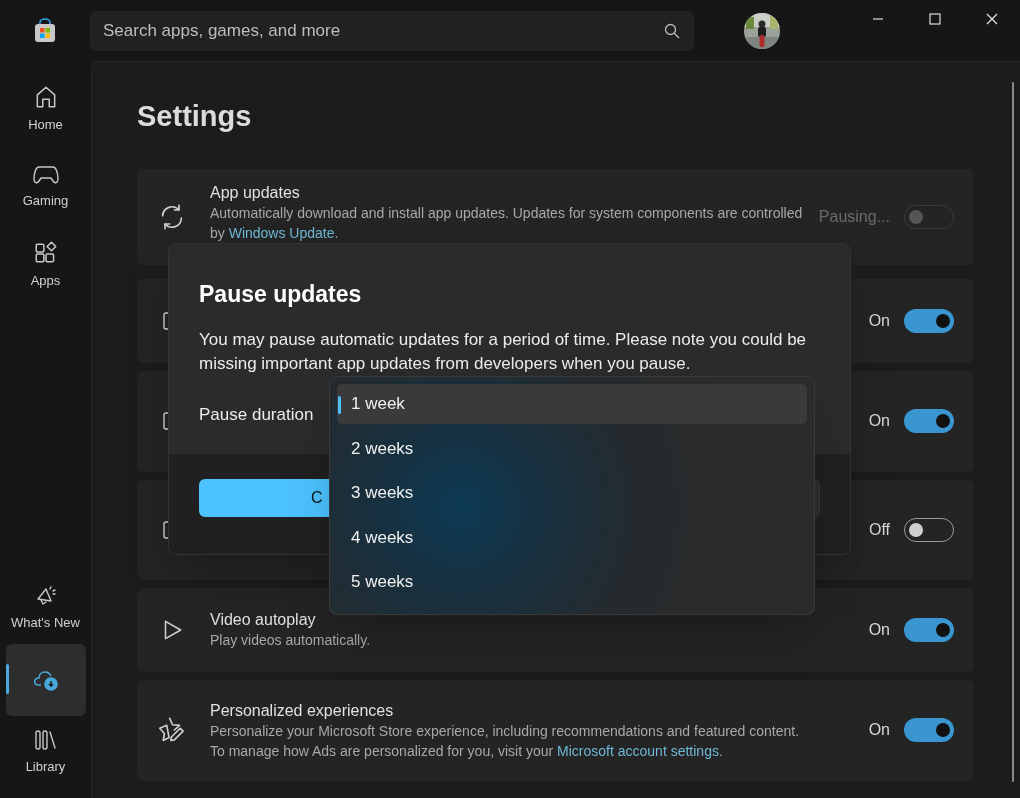 Image resolution: width=1020 pixels, height=798 pixels. What do you see at coordinates (879, 529) in the screenshot?
I see `toggle-status: Off` at bounding box center [879, 529].